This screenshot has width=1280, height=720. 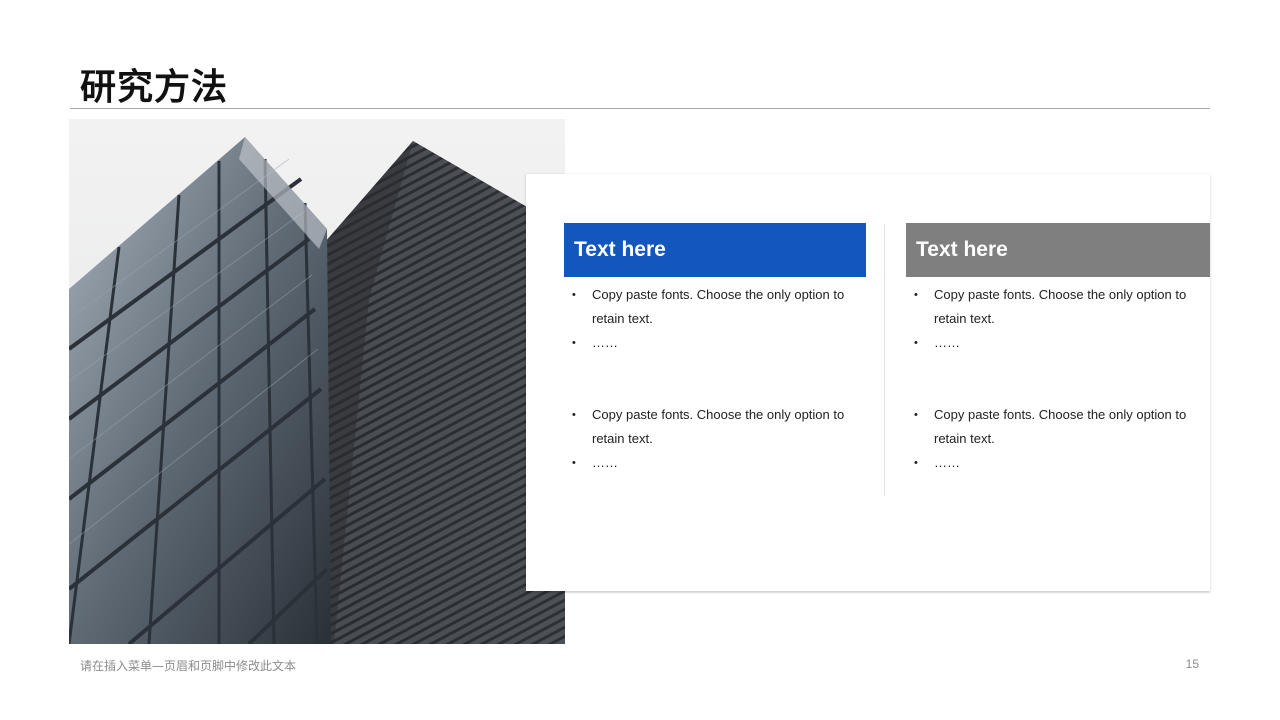 What do you see at coordinates (1058, 250) in the screenshot?
I see `right-column-heading: Text here` at bounding box center [1058, 250].